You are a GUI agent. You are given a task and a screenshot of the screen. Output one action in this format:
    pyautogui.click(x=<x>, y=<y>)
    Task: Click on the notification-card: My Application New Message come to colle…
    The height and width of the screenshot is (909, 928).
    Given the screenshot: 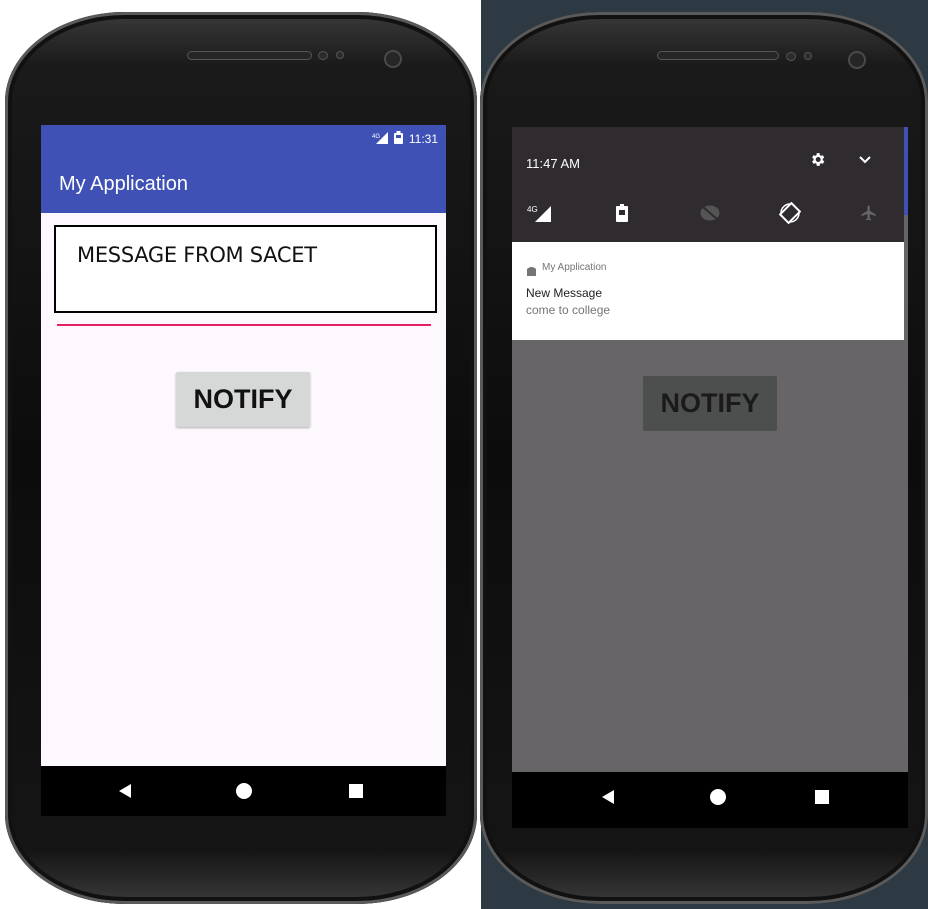 What is the action you would take?
    pyautogui.click(x=708, y=291)
    